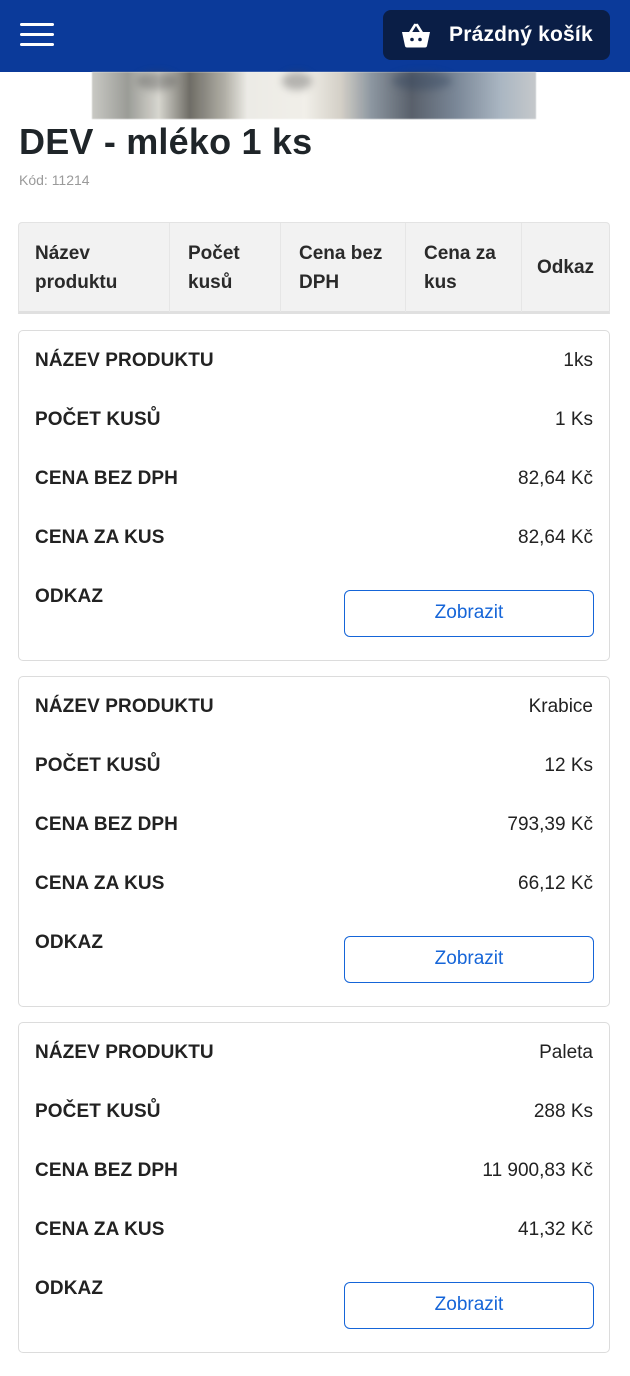  Describe the element at coordinates (38, 35) in the screenshot. I see `hamburger-icon` at that location.